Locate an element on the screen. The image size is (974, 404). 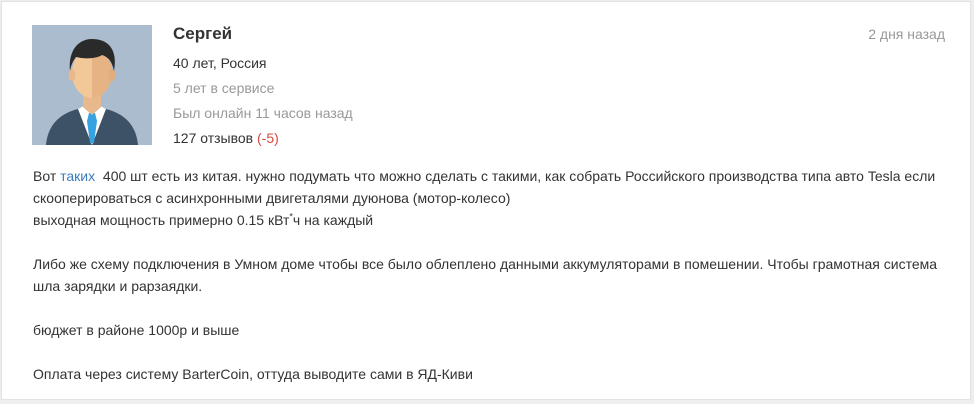
message-paragraph: бюджет в районе 1000р и выше is located at coordinates (136, 330).